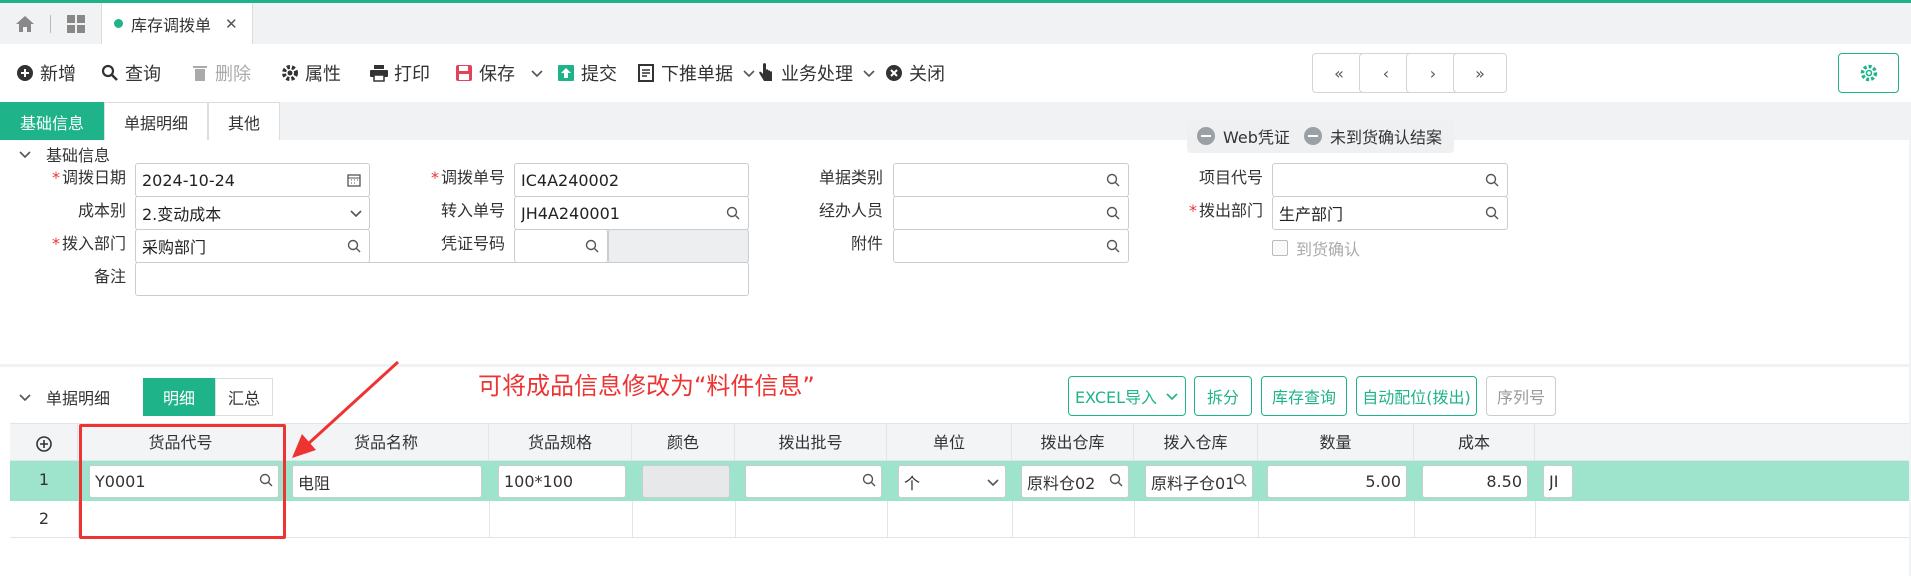 The image size is (1911, 576). Describe the element at coordinates (914, 73) in the screenshot. I see `close-button: 关闭` at that location.